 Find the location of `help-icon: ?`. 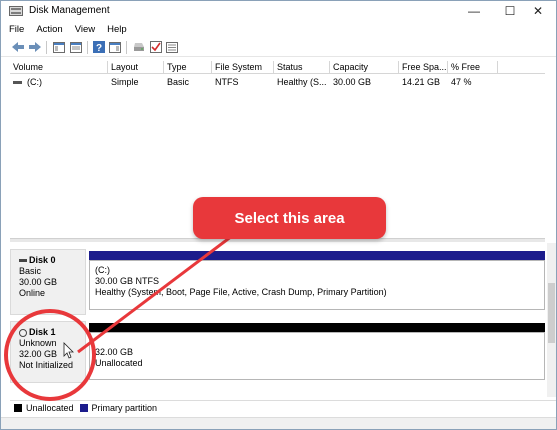

help-icon: ? is located at coordinates (99, 47).